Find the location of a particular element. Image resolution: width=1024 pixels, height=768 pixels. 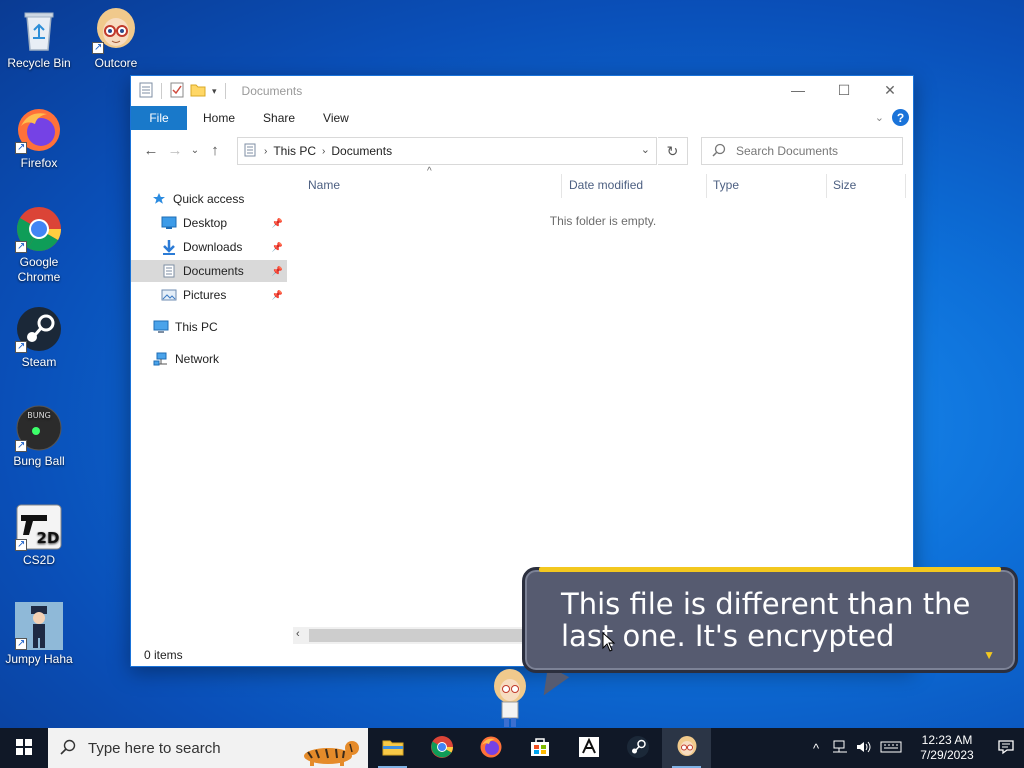

maximize-button: ☐ is located at coordinates (844, 90).